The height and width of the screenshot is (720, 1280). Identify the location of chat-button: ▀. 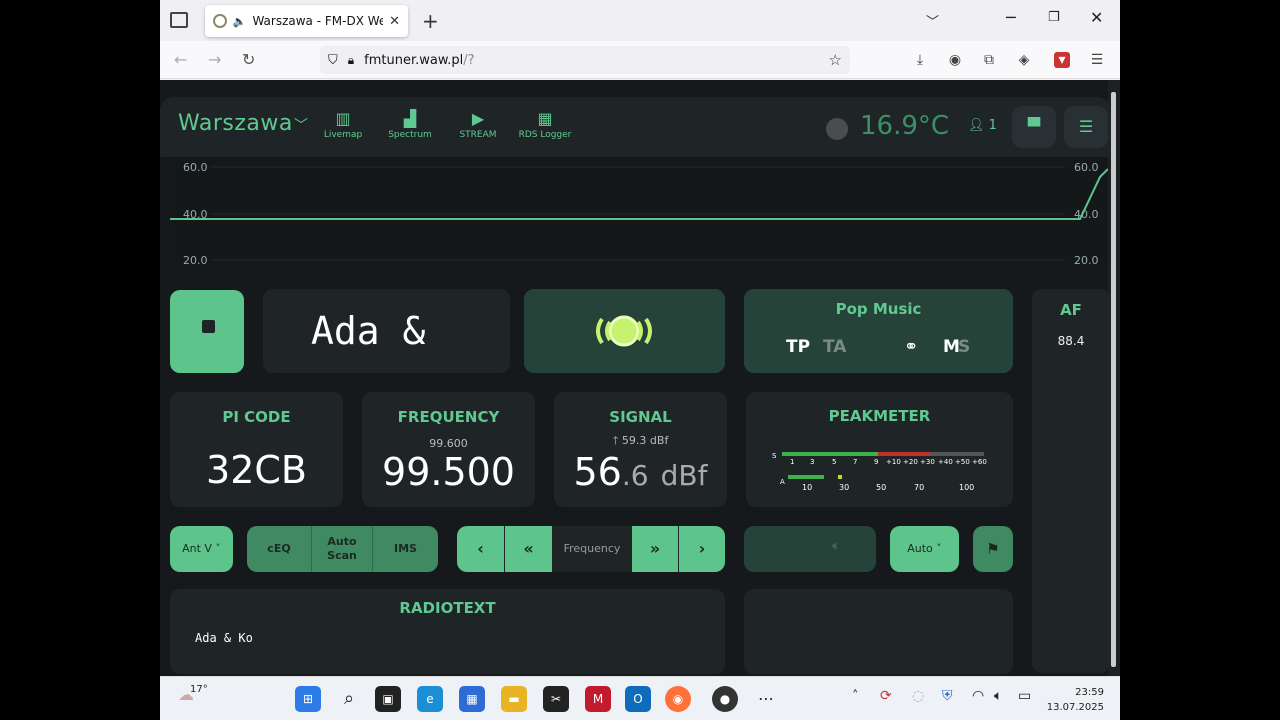
(1034, 127).